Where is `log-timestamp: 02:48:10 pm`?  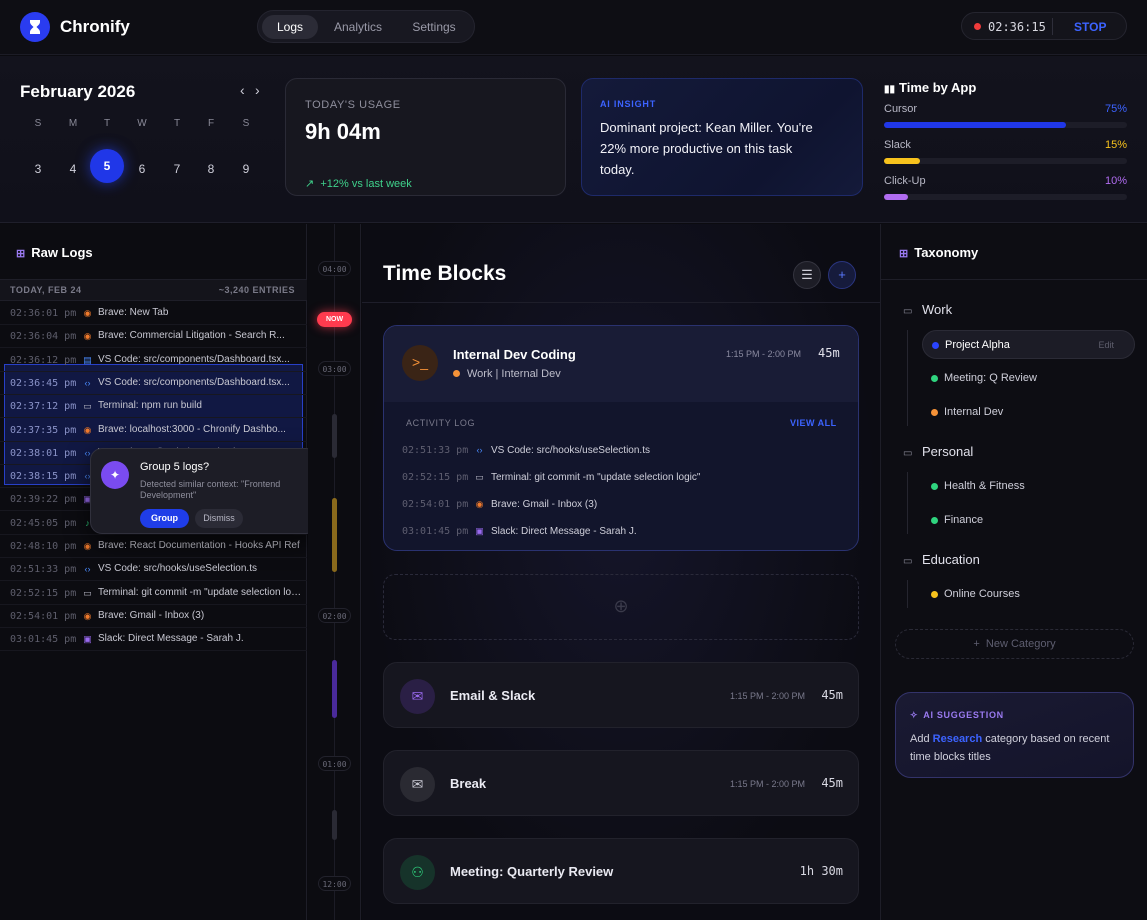 log-timestamp: 02:48:10 pm is located at coordinates (43, 546).